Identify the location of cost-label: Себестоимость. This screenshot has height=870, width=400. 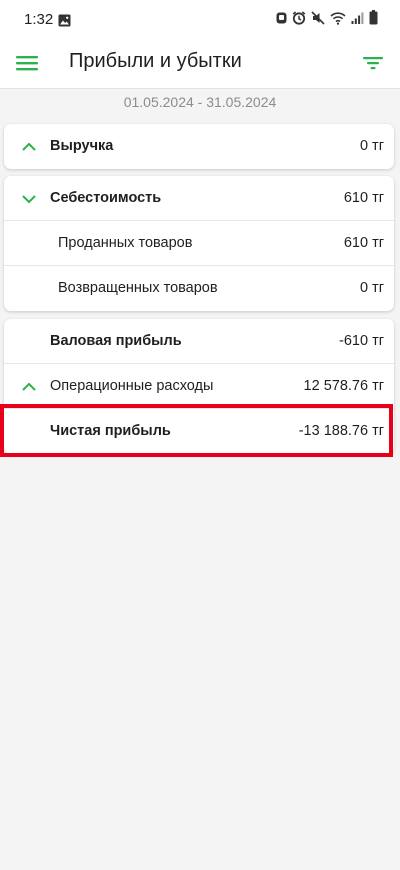
(106, 198).